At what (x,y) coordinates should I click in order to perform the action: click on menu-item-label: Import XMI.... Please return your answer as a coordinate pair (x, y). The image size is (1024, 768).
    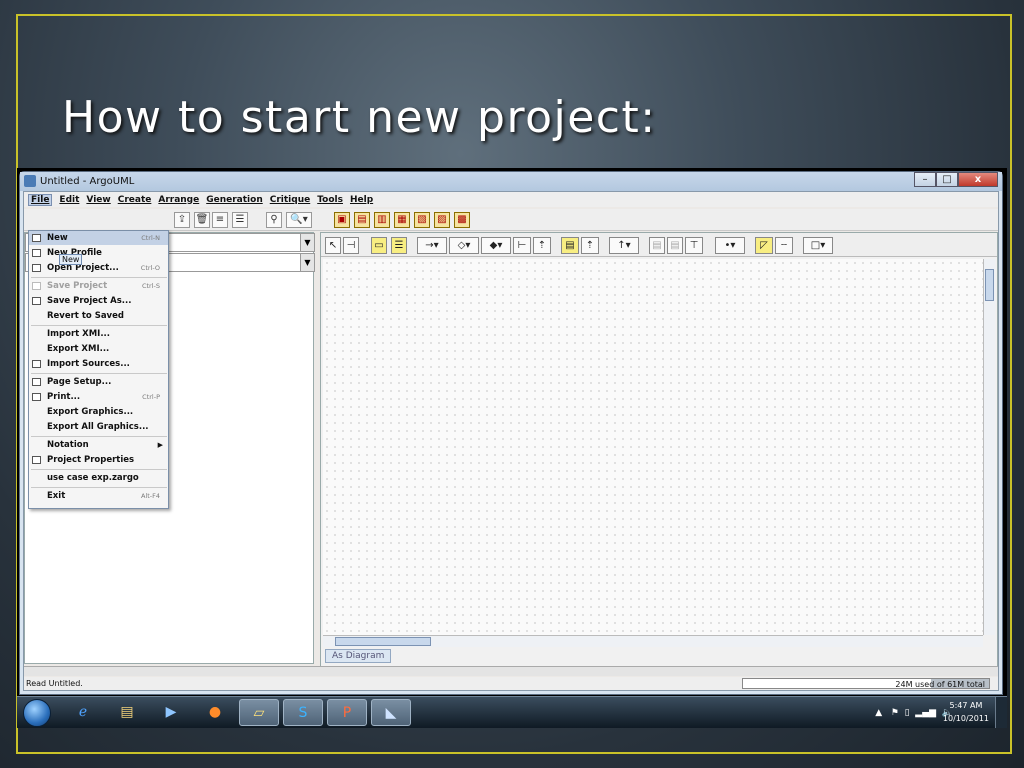
    Looking at the image, I should click on (79, 334).